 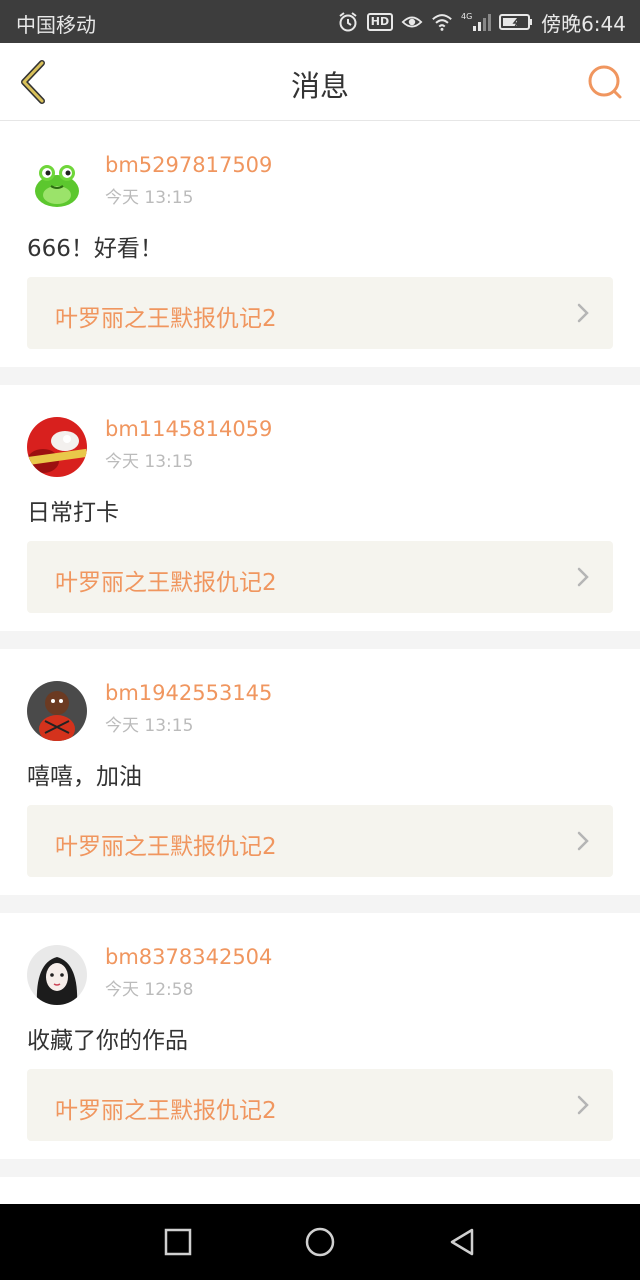 I want to click on username: bm8378342504, so click(x=188, y=957).